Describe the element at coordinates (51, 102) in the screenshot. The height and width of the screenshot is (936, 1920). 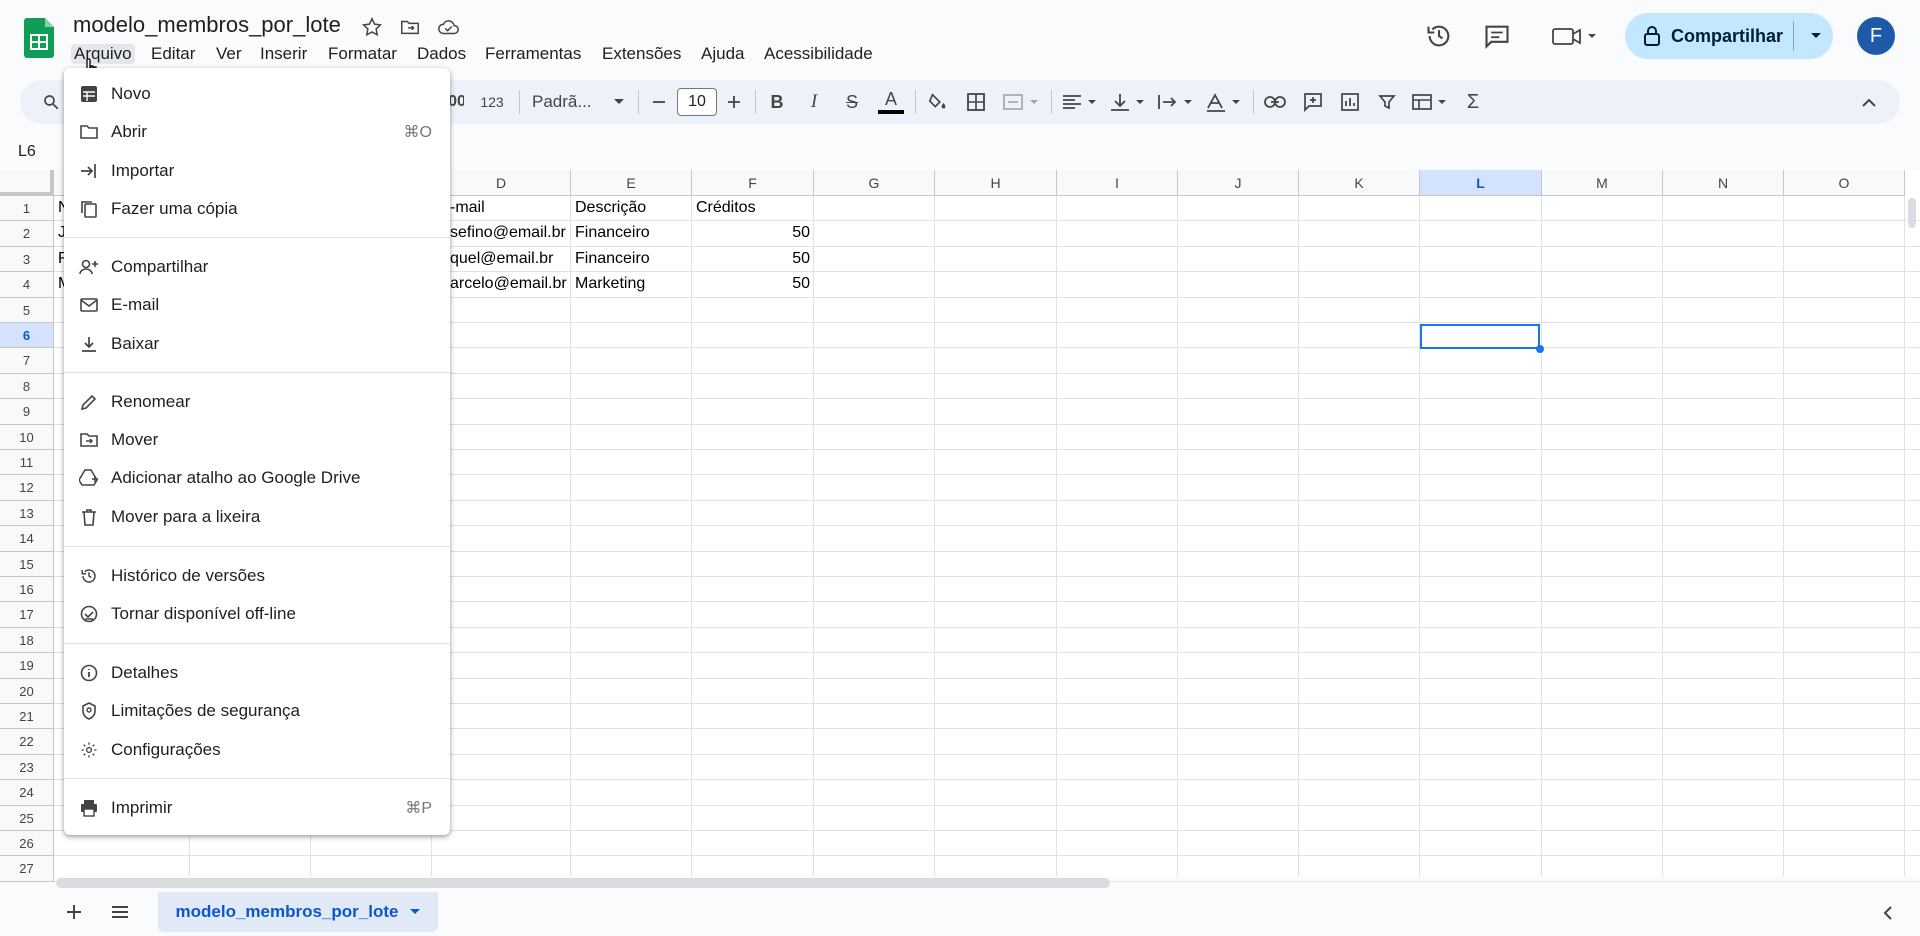
I see `search-menus-icon` at that location.